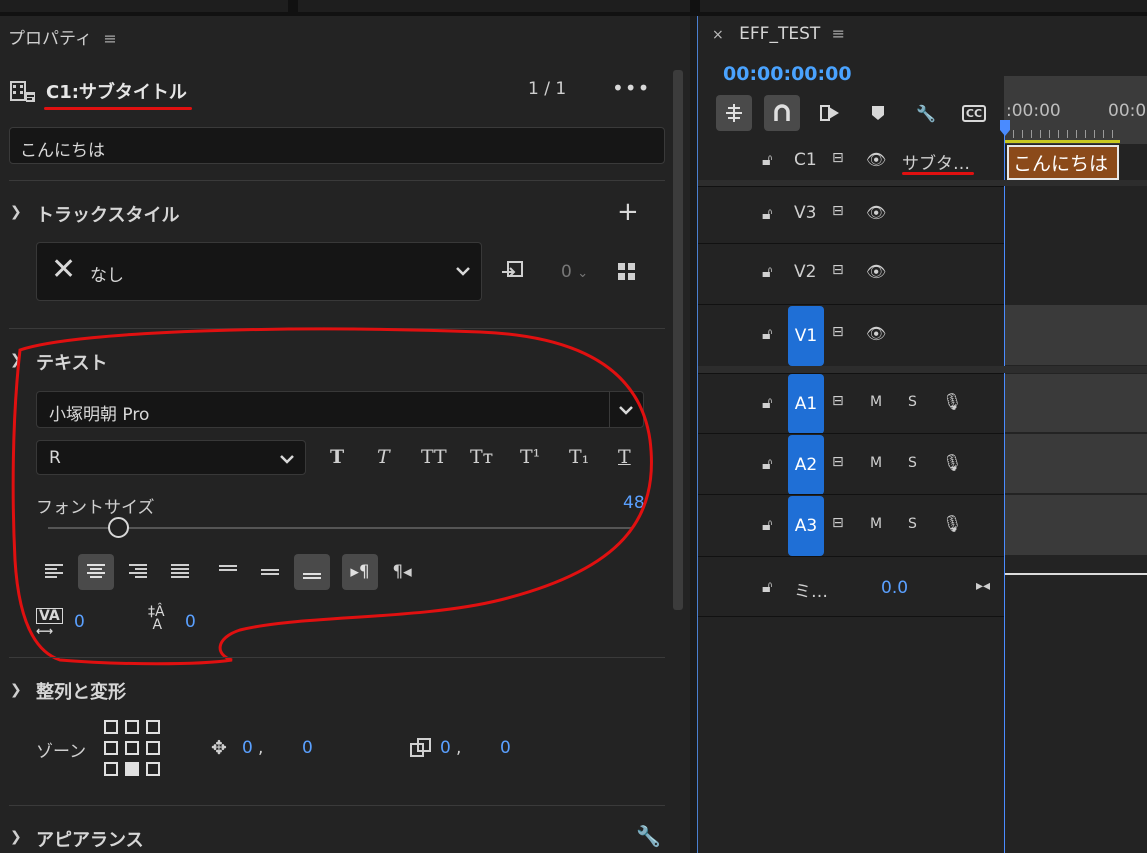  I want to click on close-icon: ×, so click(718, 35).